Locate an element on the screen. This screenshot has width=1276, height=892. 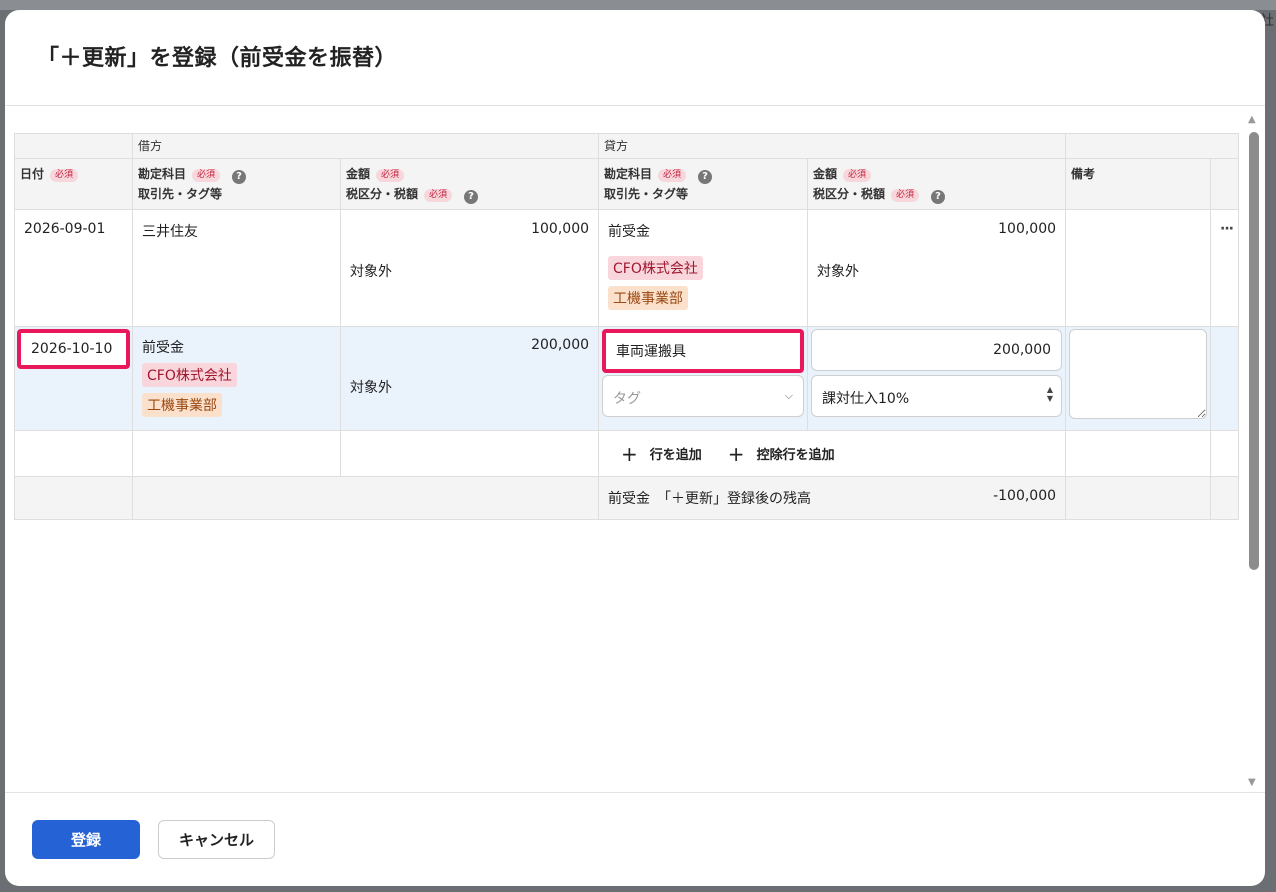
row1-debit-amount: 100,000 is located at coordinates (560, 229).